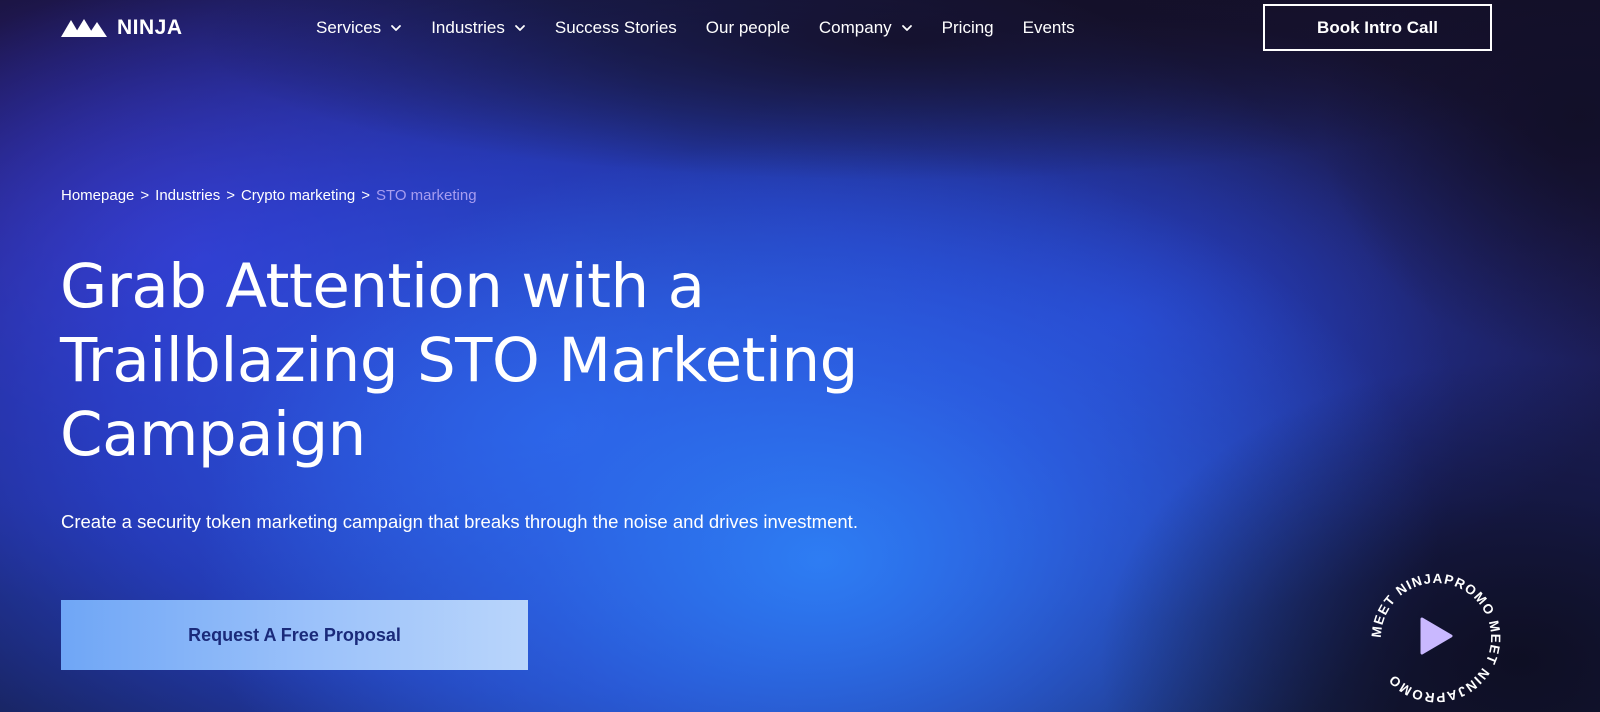 This screenshot has width=1600, height=712. I want to click on meet-ninjapromo-video-badge: MEET NINJAPROMO MEET NINJAPROMO, so click(1436, 638).